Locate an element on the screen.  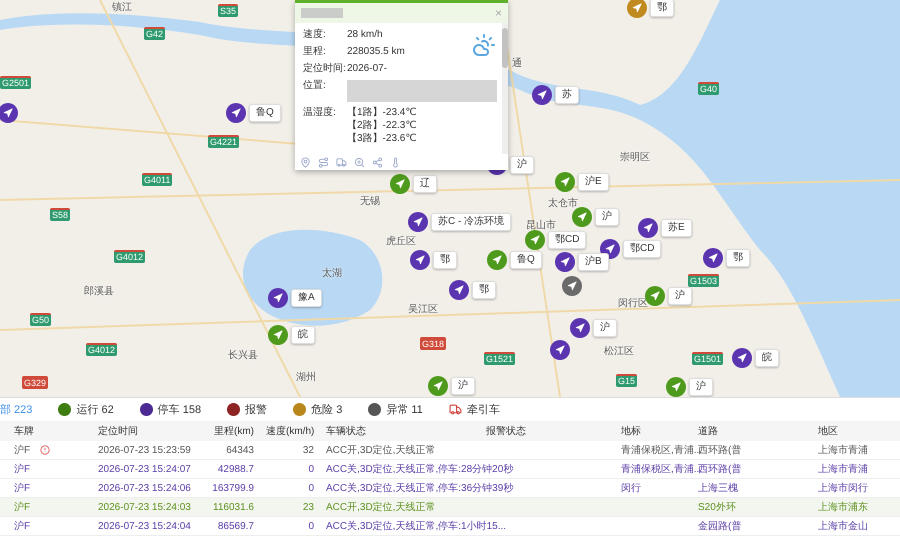
vehicle-label: 苏C - 冷冻环境 is located at coordinates (471, 222).